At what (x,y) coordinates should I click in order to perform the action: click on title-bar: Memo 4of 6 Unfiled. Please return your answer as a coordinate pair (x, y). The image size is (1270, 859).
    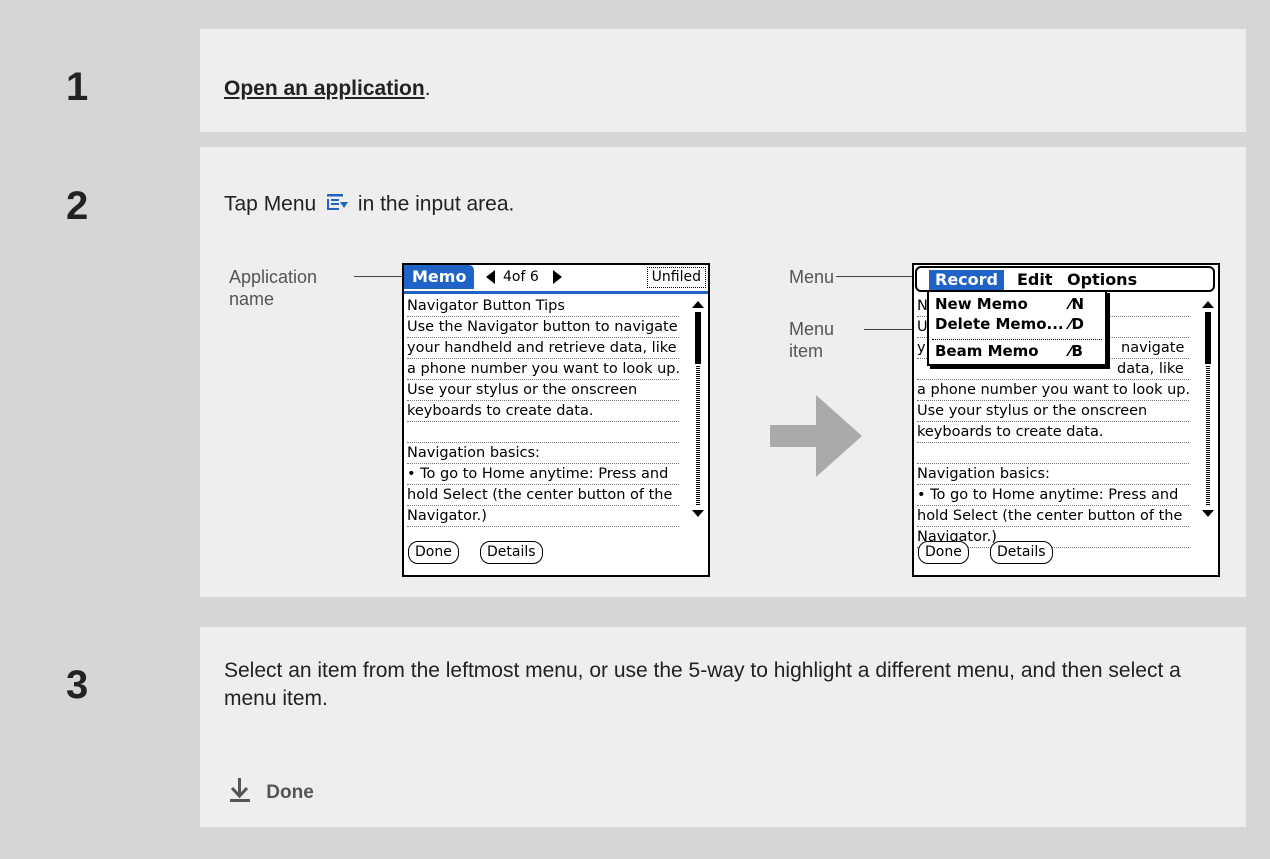
    Looking at the image, I should click on (556, 279).